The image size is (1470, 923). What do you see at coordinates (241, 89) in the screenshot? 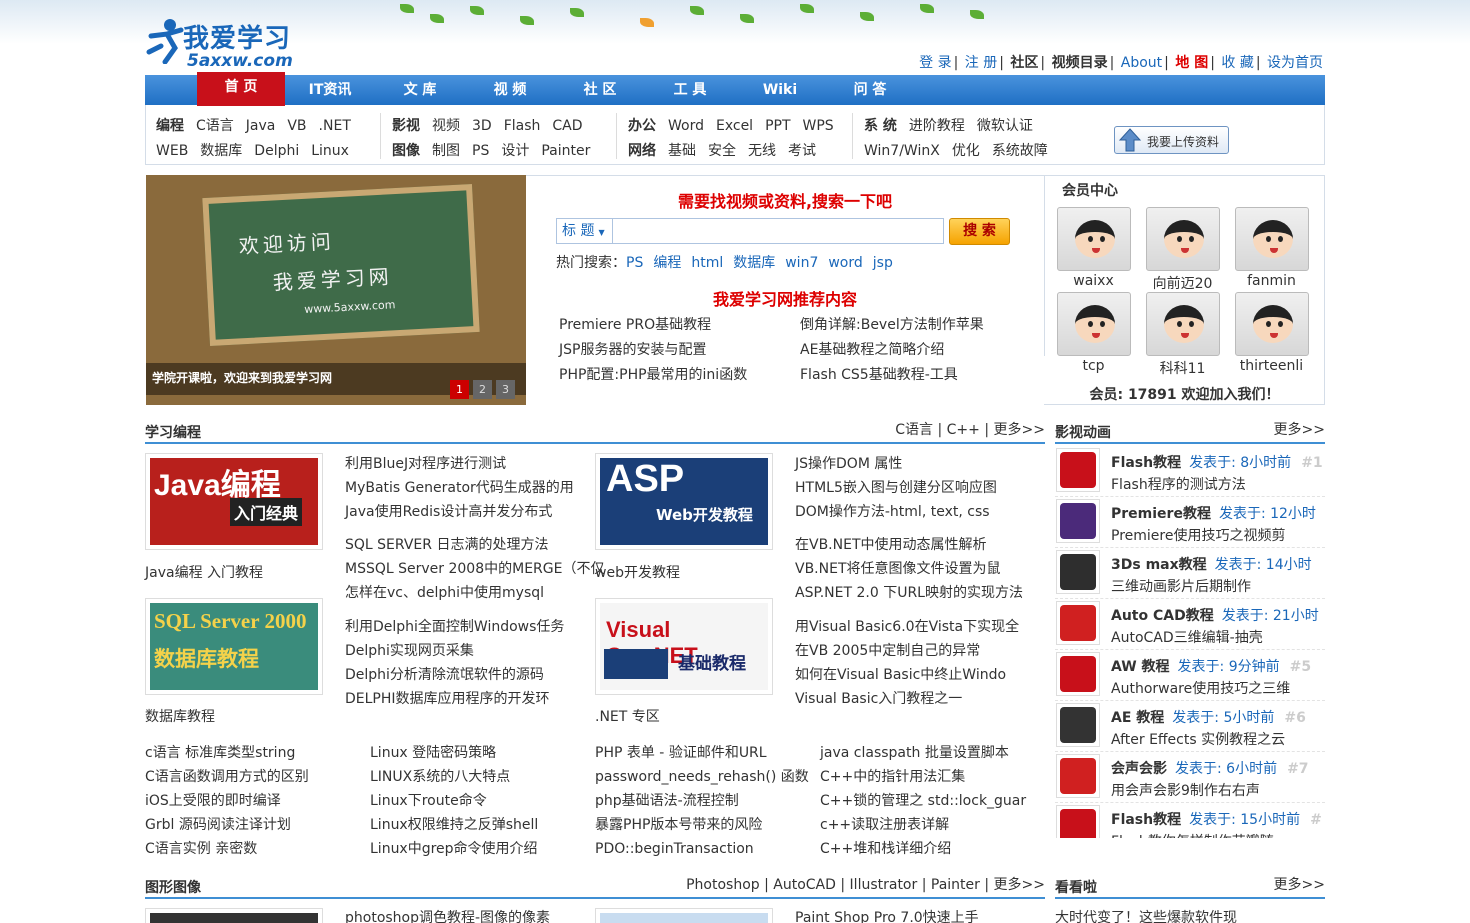
I see `nav-home: 首 页` at bounding box center [241, 89].